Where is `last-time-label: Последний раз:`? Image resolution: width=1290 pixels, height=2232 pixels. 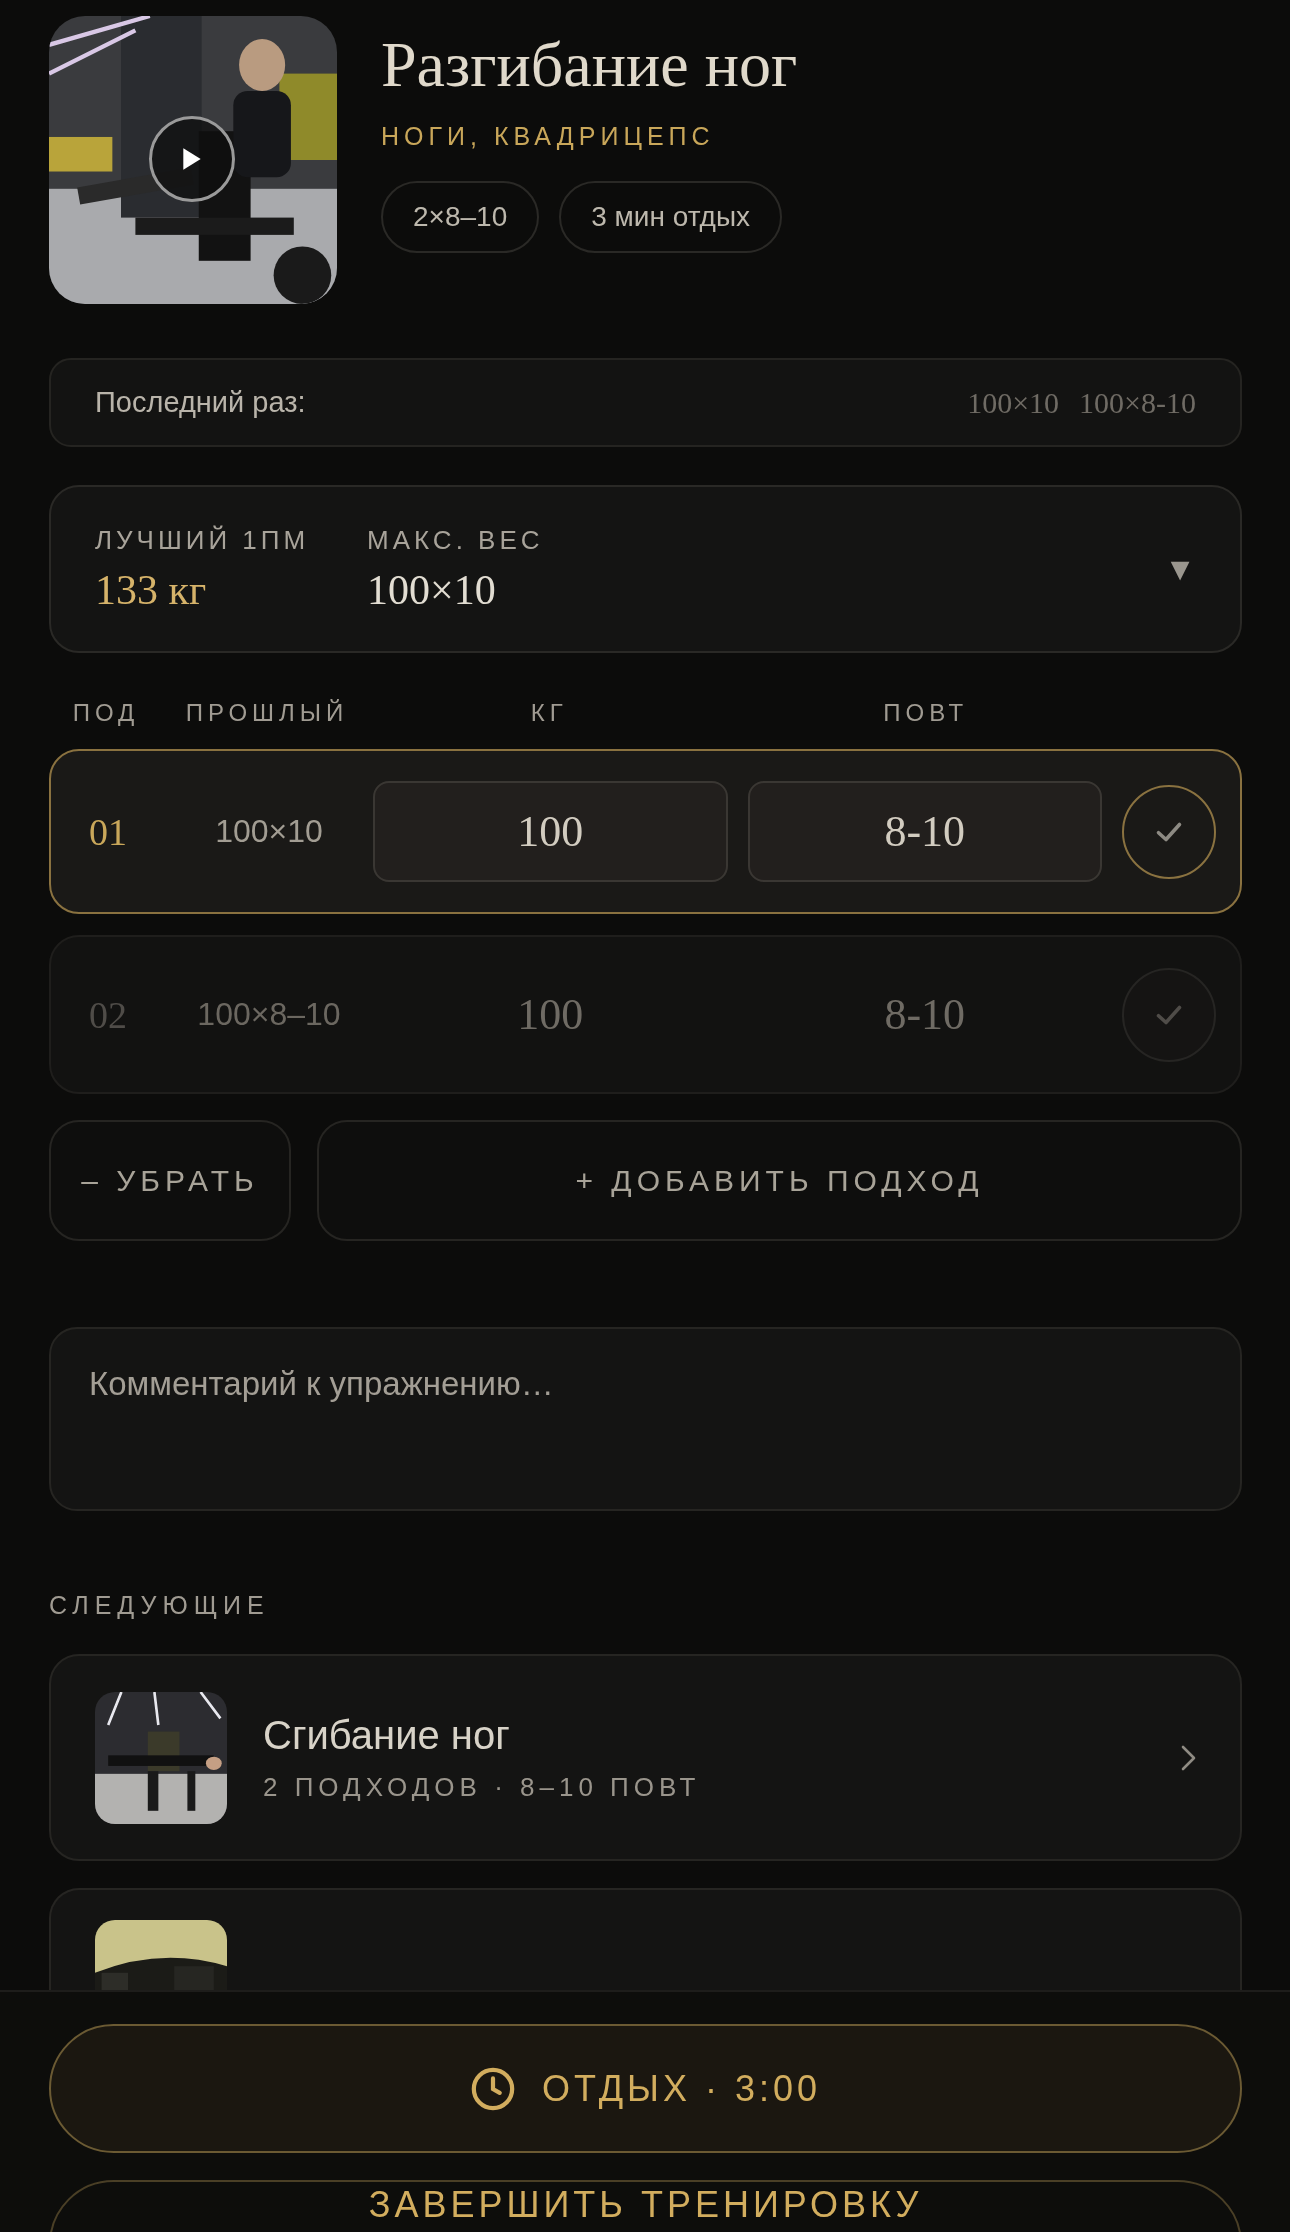
last-time-label: Последний раз: is located at coordinates (200, 402).